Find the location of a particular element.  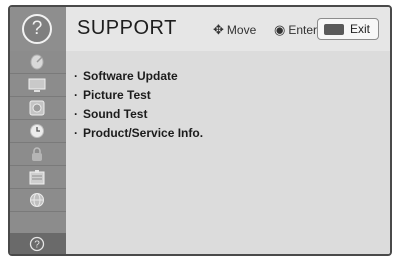

menu-item-label: Product/Service Info. is located at coordinates (143, 133).